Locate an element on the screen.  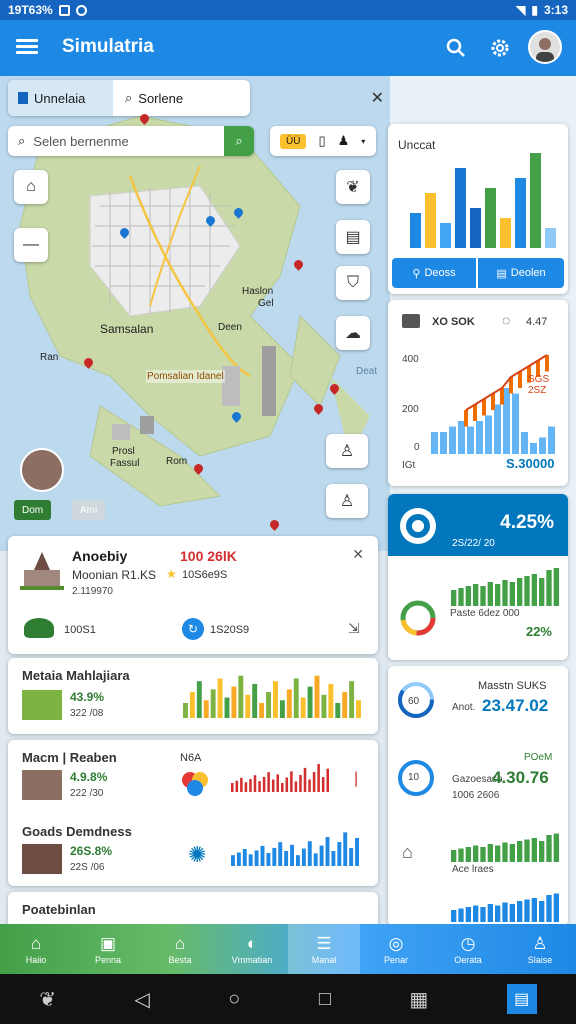
search-submit-button: ⌕ is located at coordinates (239, 141).